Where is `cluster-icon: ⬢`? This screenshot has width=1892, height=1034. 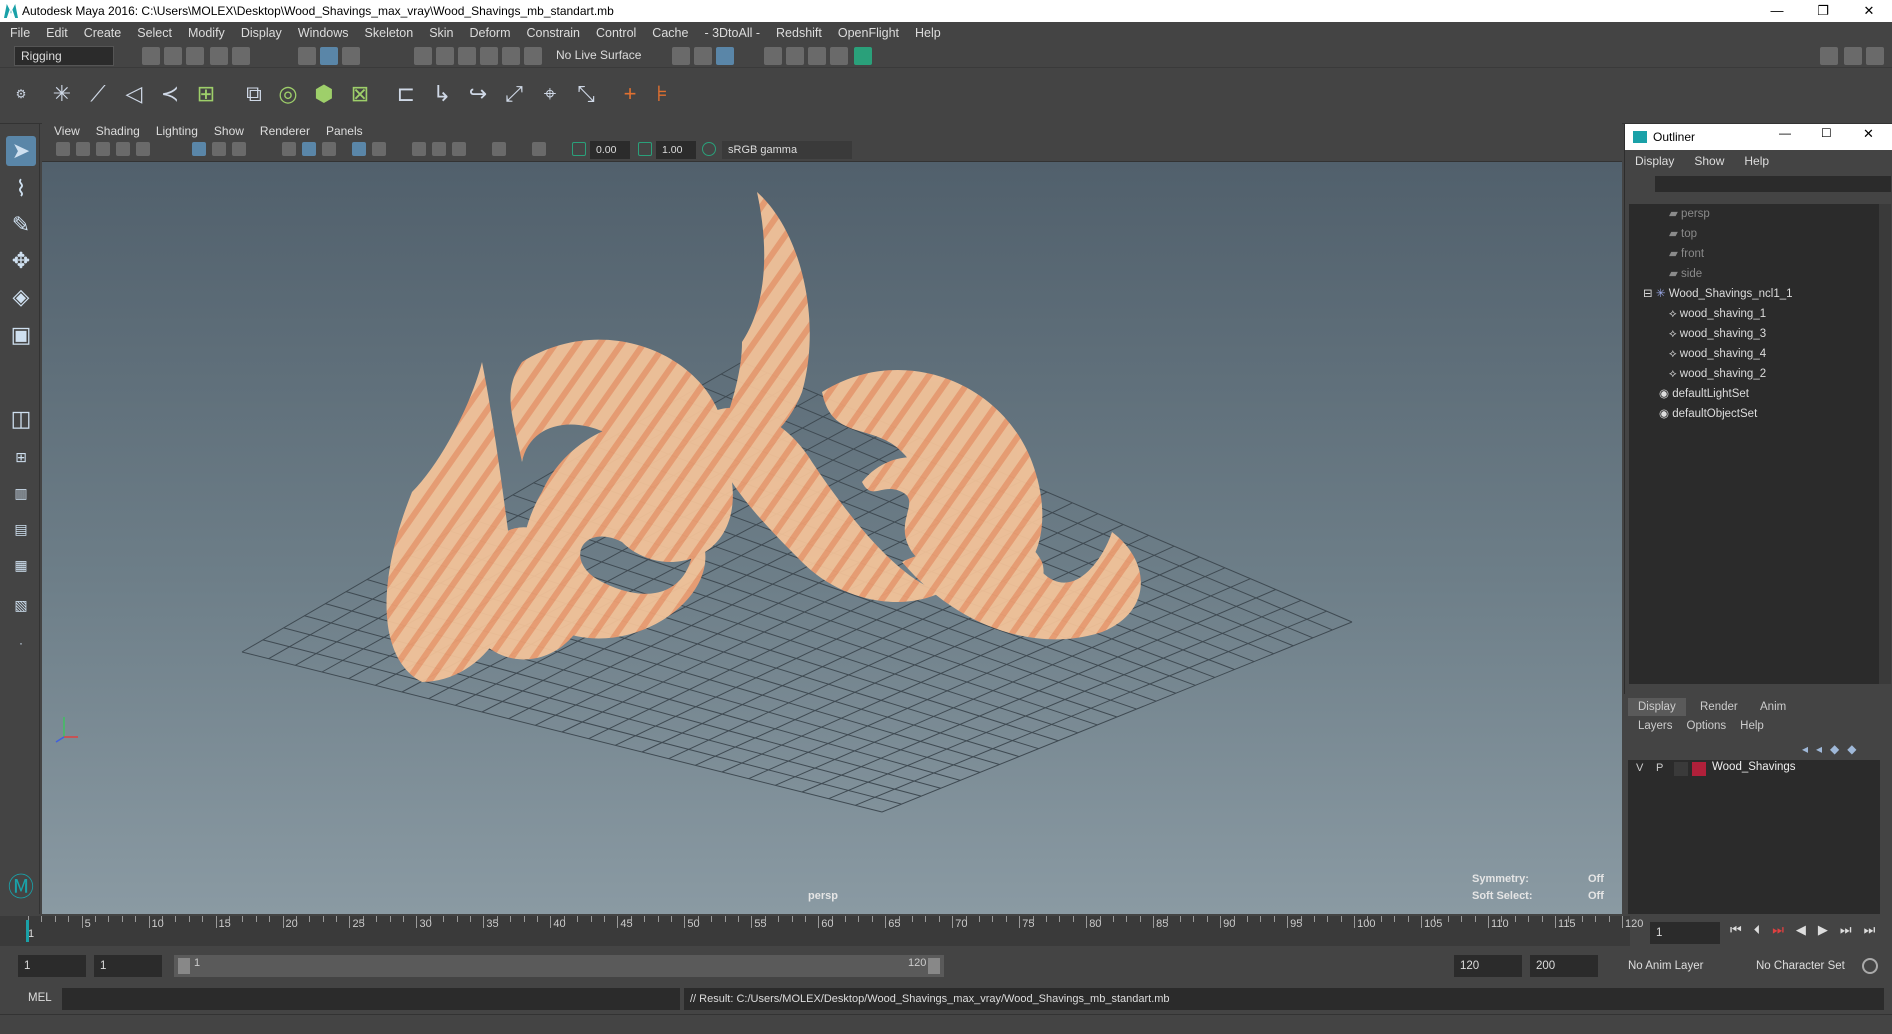
cluster-icon: ⬢ is located at coordinates (324, 94).